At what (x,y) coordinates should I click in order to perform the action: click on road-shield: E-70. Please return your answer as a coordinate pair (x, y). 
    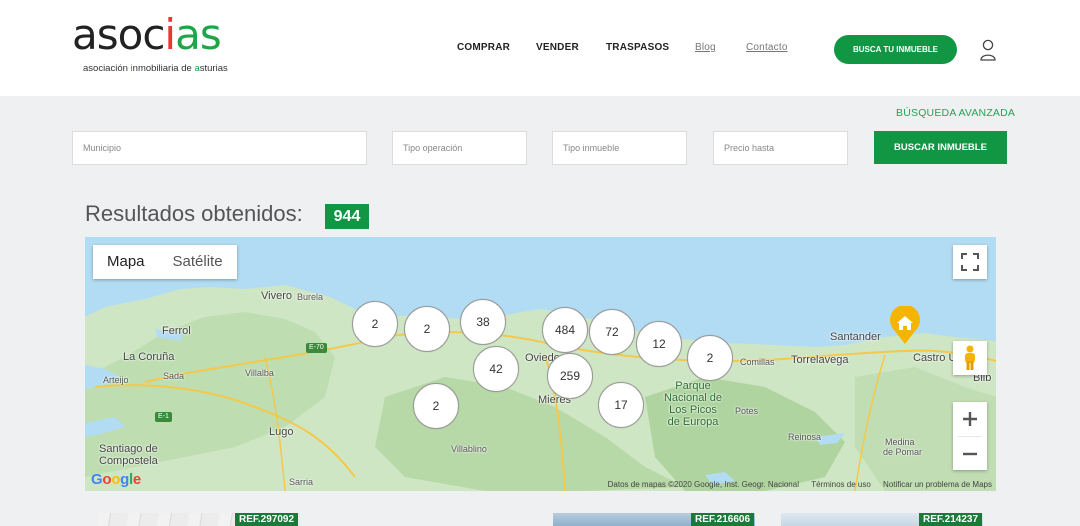
    Looking at the image, I should click on (316, 348).